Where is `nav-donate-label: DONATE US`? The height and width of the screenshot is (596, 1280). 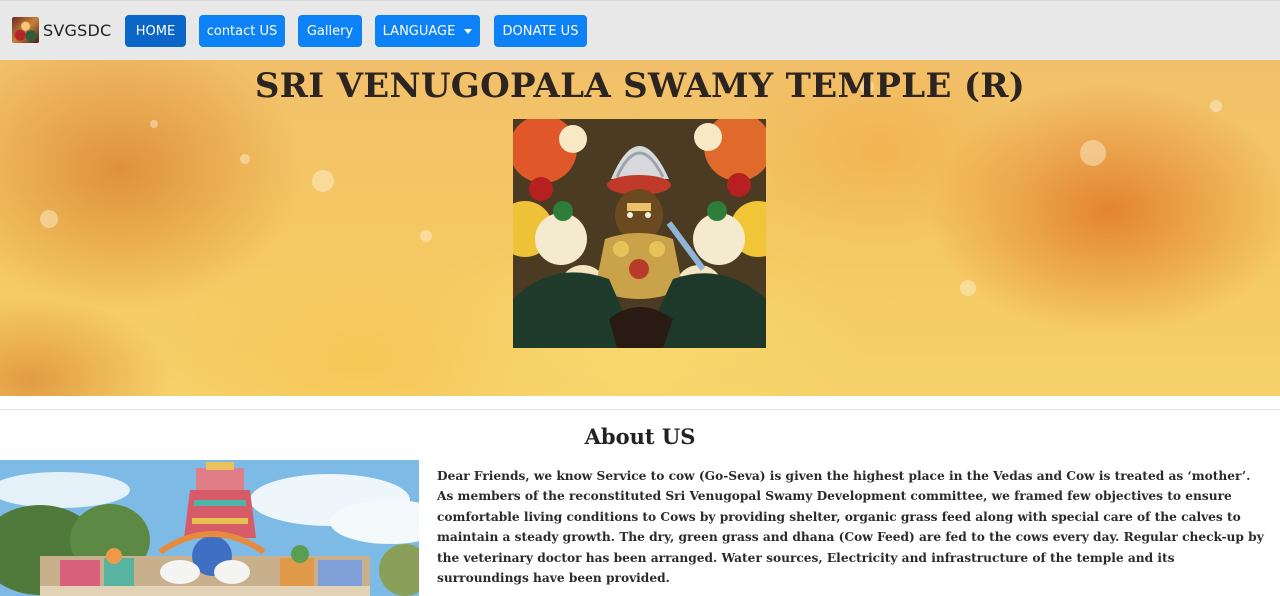
nav-donate-label: DONATE US is located at coordinates (540, 31).